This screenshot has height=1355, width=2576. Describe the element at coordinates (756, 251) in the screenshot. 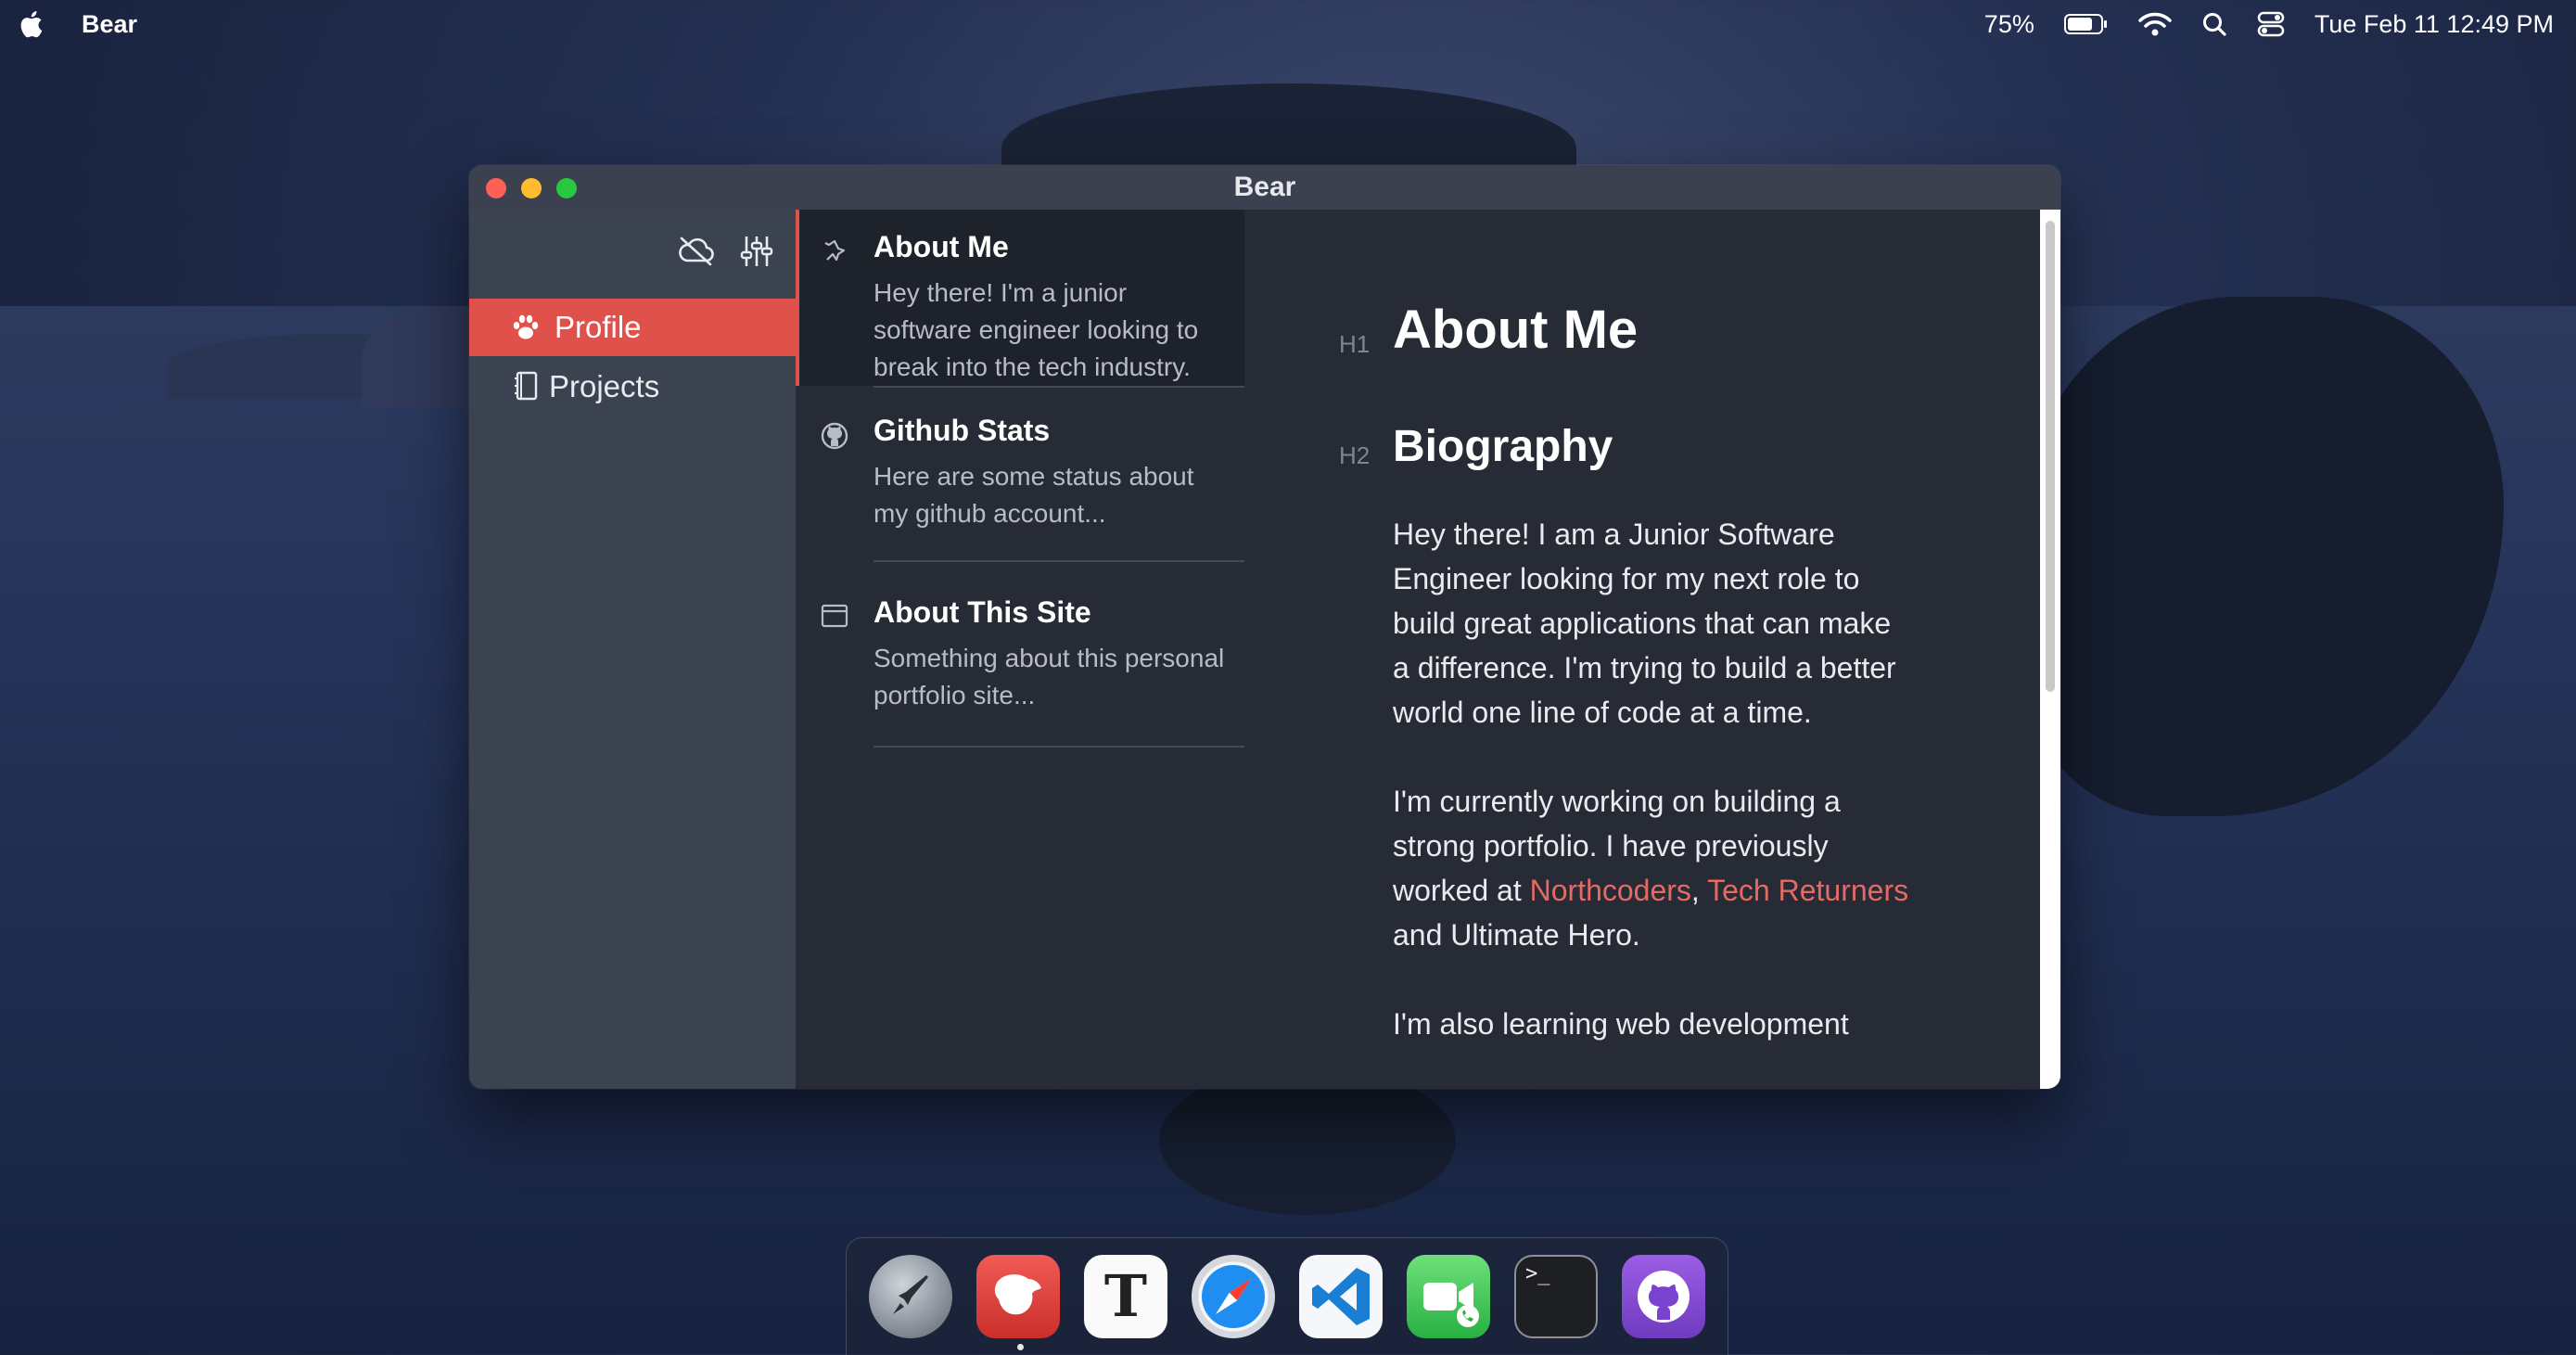

I see `sliders-icon` at that location.